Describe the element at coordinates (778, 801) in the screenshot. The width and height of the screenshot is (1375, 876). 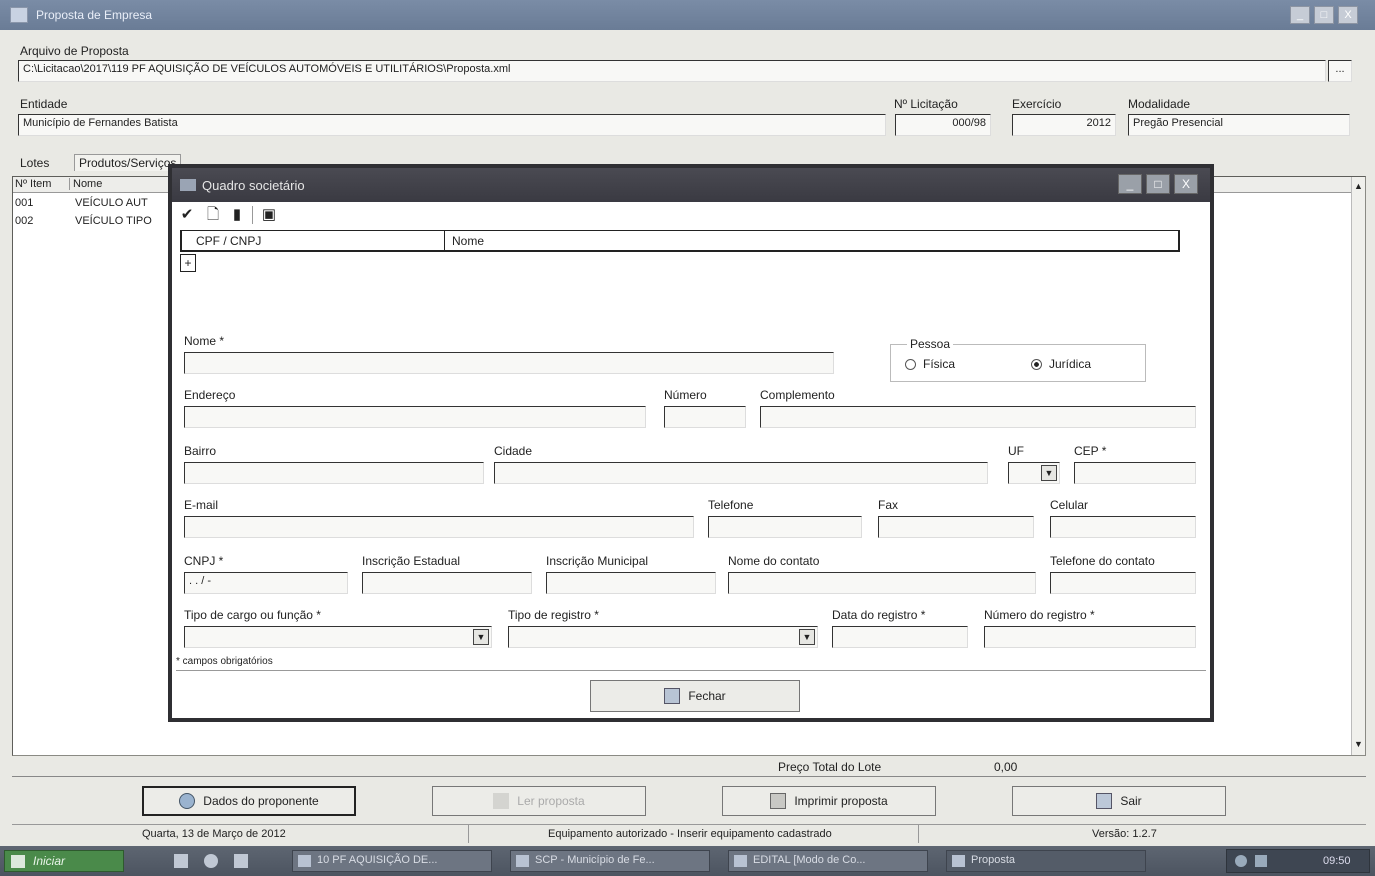
I see `printer-icon` at that location.